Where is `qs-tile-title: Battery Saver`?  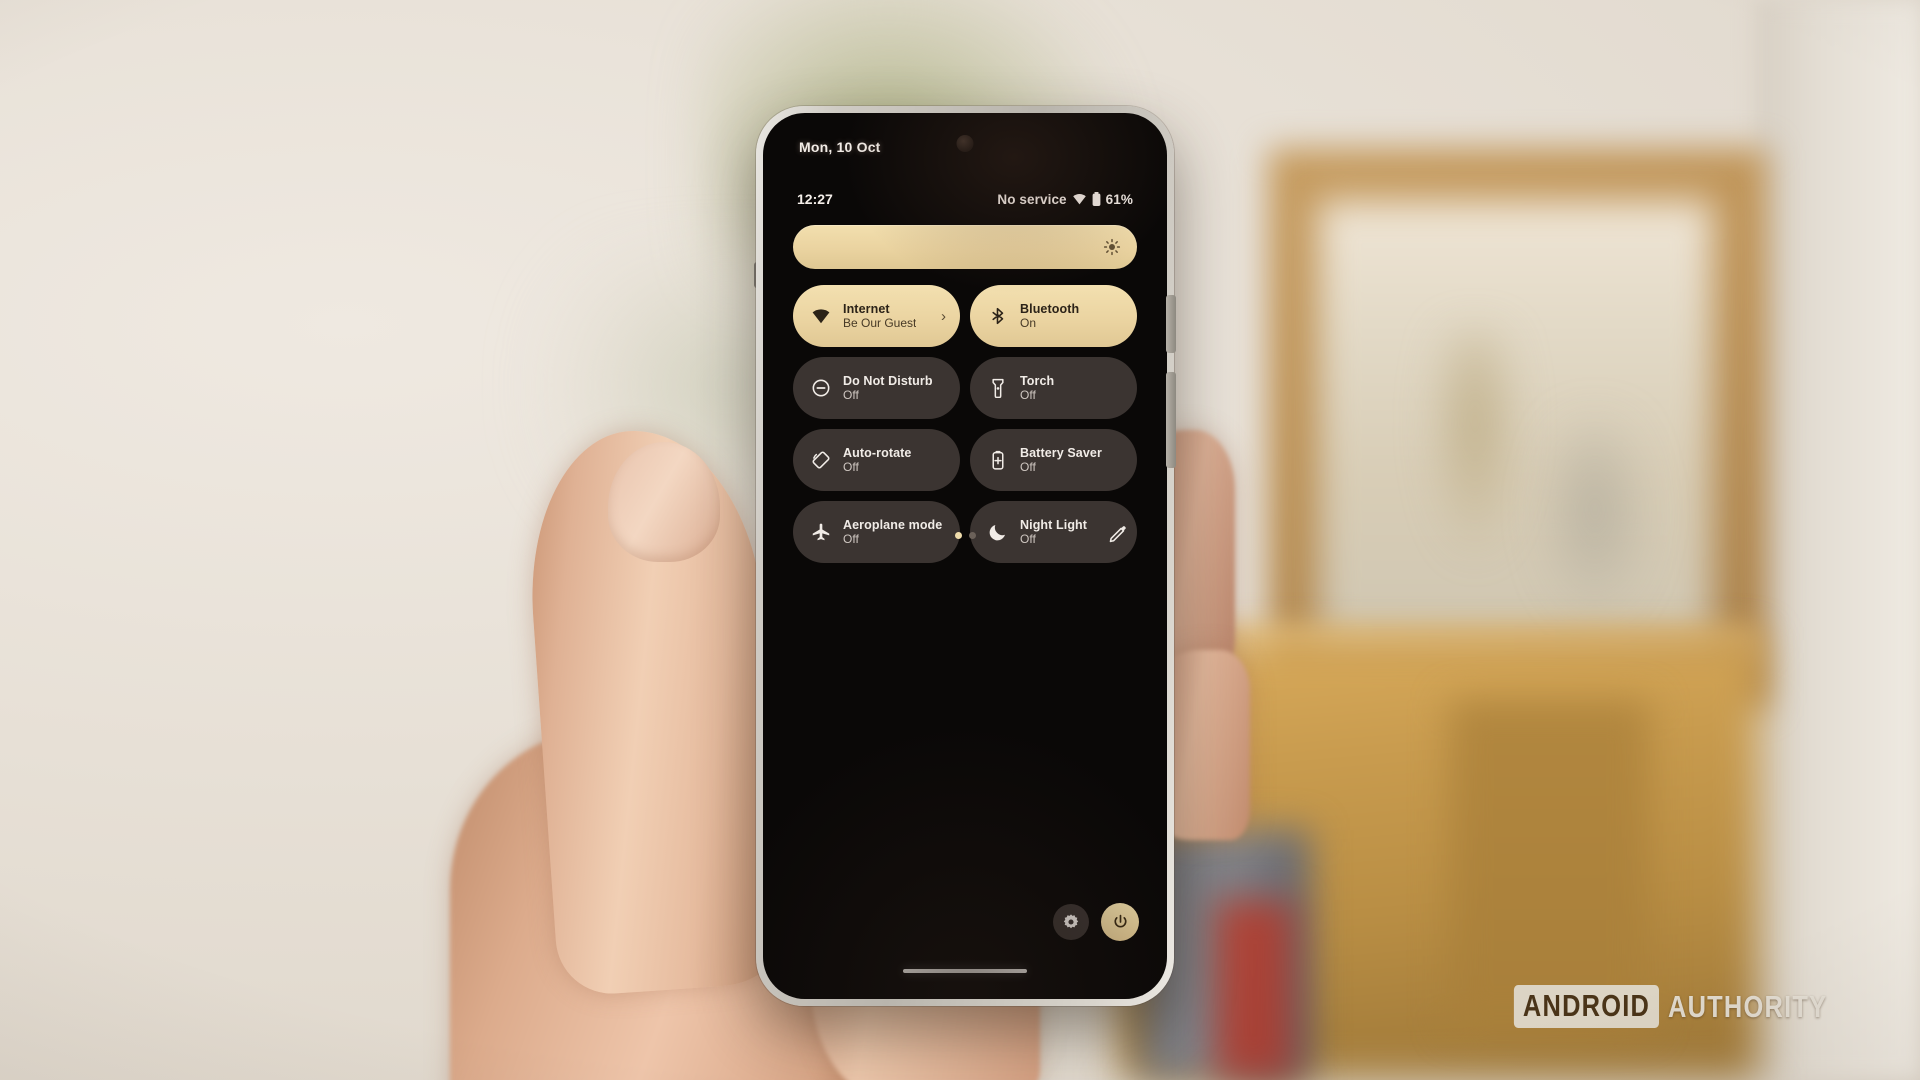 qs-tile-title: Battery Saver is located at coordinates (1061, 452).